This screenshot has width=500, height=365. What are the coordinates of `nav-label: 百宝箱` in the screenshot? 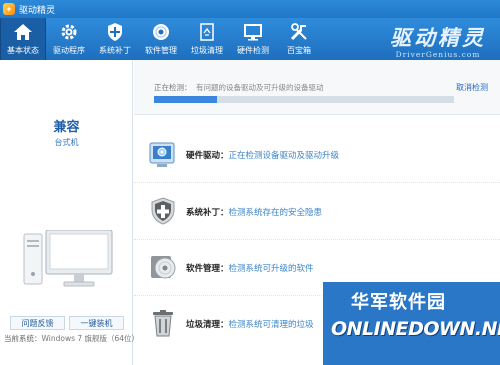 It's located at (299, 50).